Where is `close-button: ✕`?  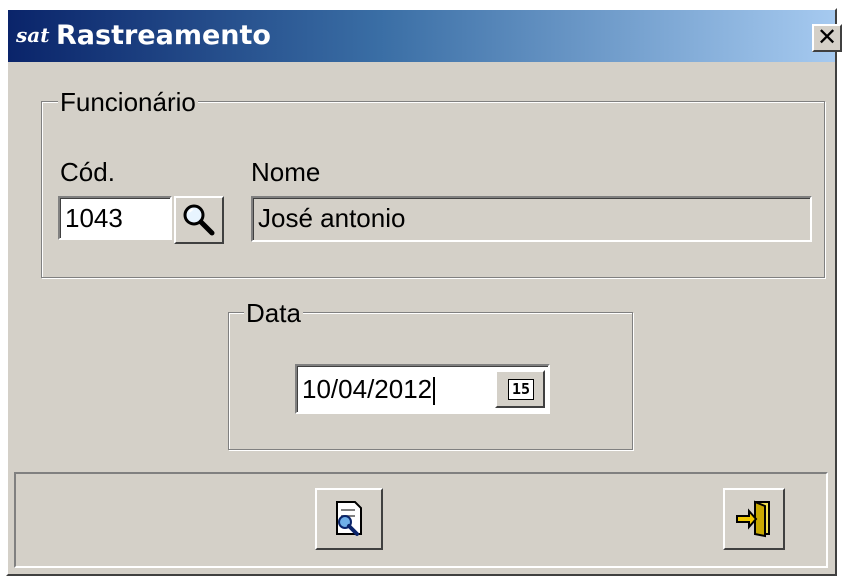 close-button: ✕ is located at coordinates (827, 38).